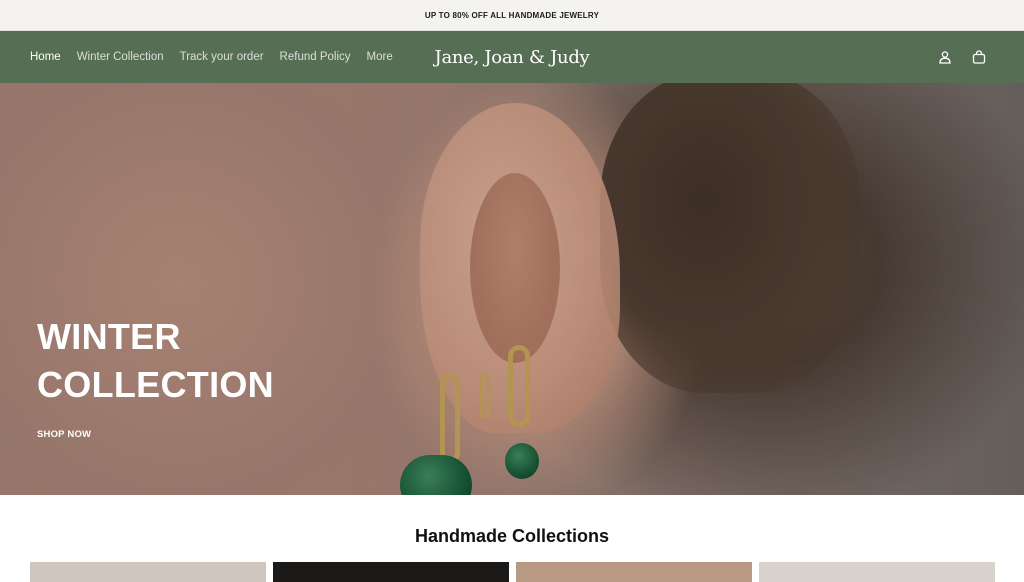 This screenshot has width=1024, height=582. I want to click on nav-item-track-order: Track your order, so click(222, 57).